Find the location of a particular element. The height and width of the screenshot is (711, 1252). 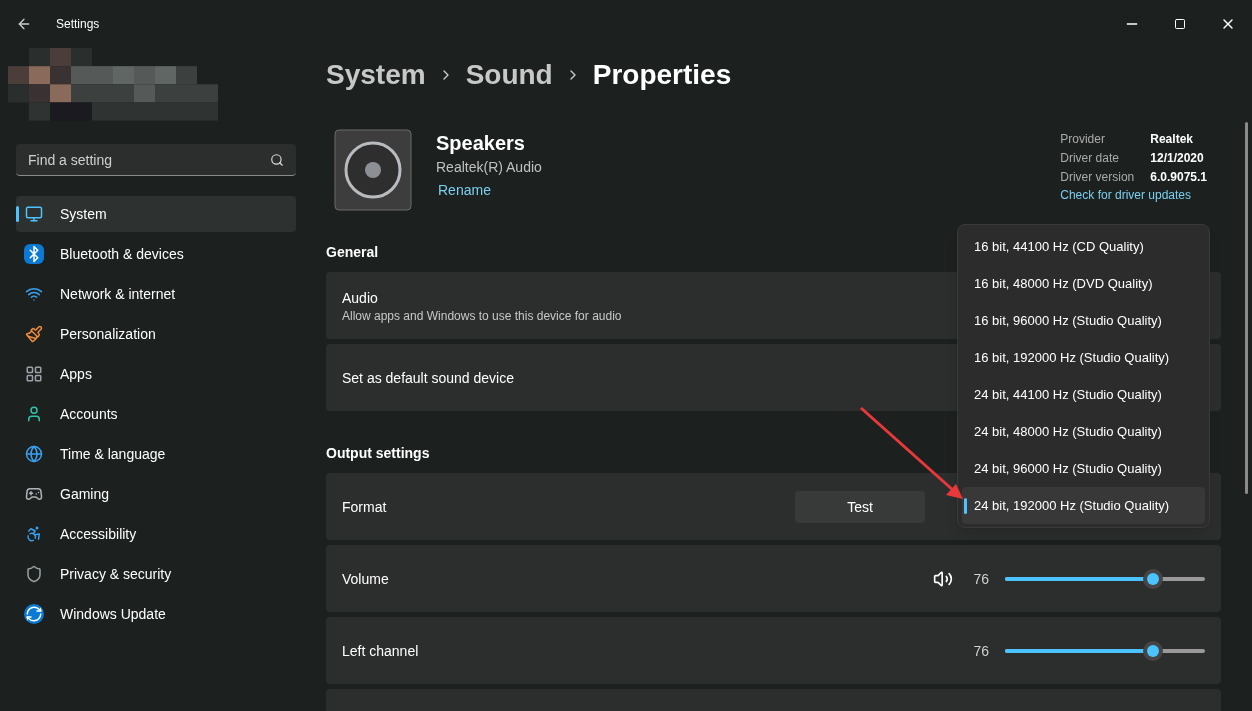

sidebar-item: Personalization is located at coordinates (156, 334).